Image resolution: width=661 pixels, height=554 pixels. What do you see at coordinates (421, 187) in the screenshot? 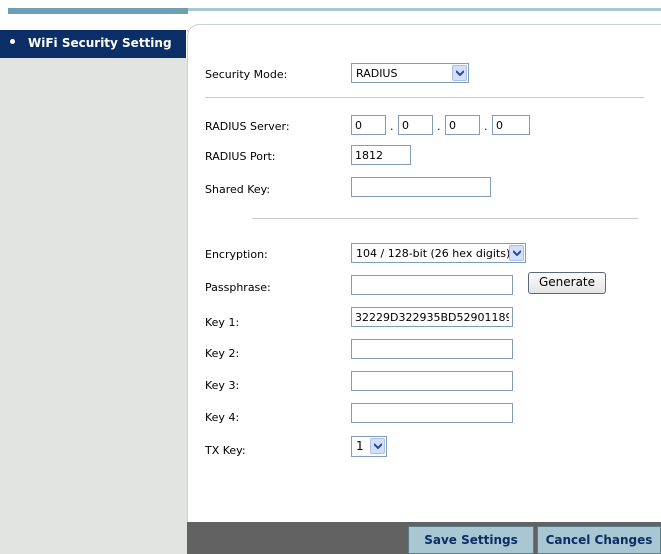
I see `shared-key-input` at bounding box center [421, 187].